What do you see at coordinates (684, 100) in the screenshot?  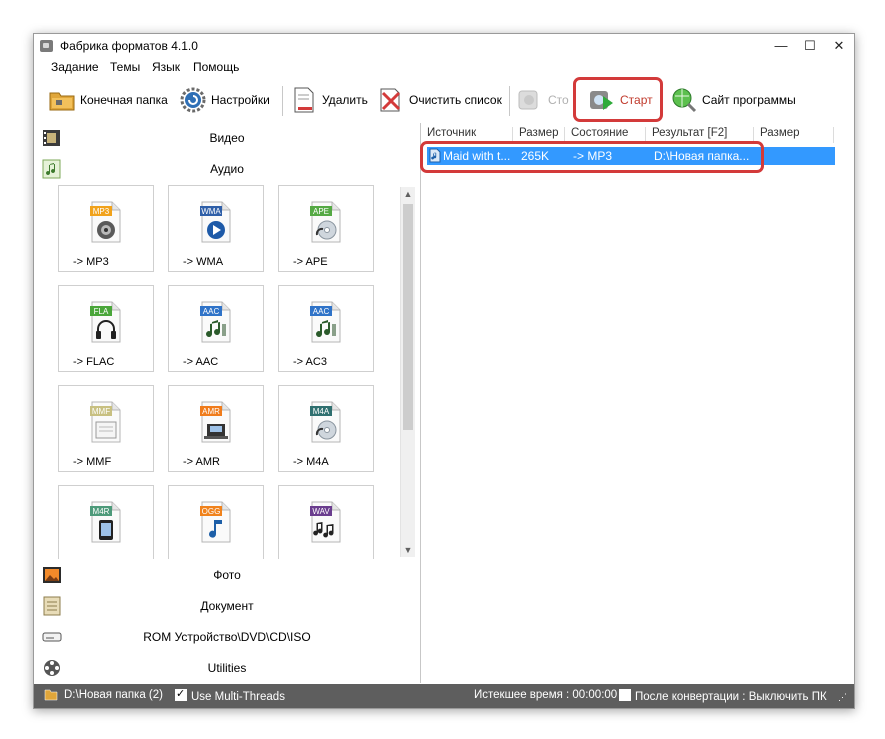 I see `globe-search-icon` at bounding box center [684, 100].